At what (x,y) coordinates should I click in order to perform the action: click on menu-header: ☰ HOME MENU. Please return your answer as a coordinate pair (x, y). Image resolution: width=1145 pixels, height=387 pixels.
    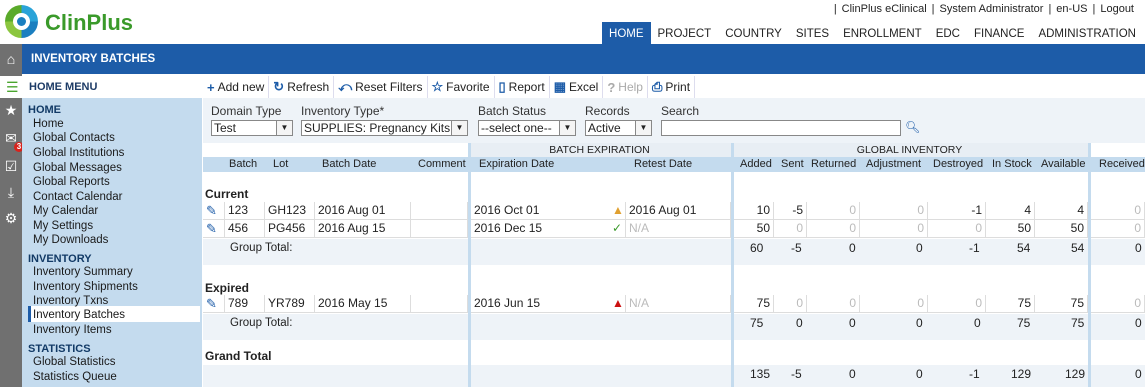
    Looking at the image, I should click on (100, 87).